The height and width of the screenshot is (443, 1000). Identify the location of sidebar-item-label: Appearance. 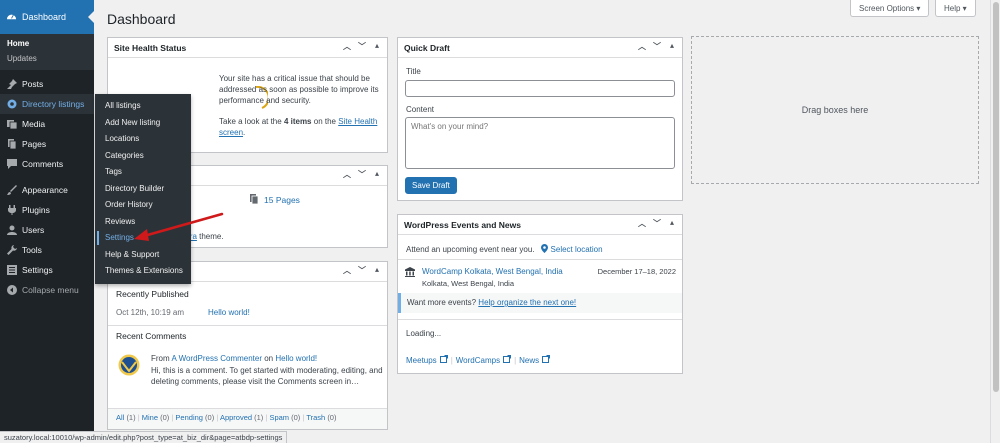
(45, 190).